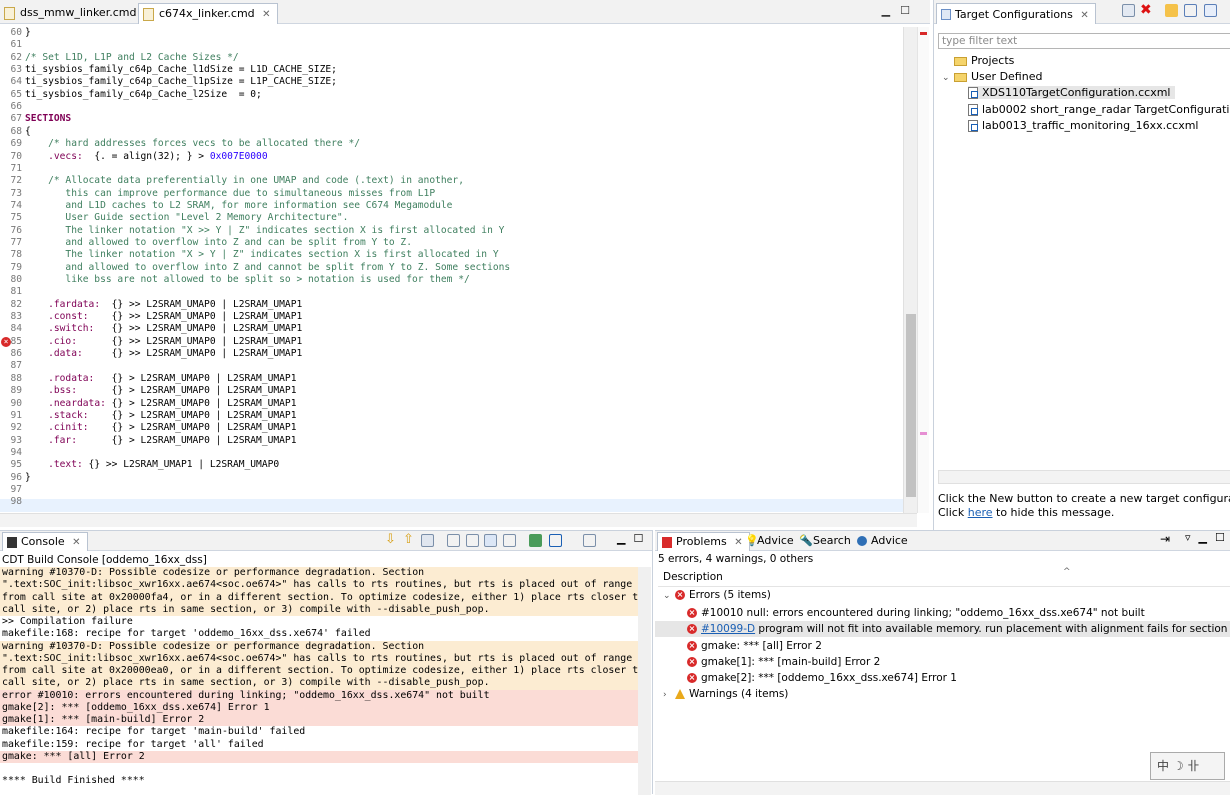  Describe the element at coordinates (16, 82) in the screenshot. I see `line-number: 64` at that location.